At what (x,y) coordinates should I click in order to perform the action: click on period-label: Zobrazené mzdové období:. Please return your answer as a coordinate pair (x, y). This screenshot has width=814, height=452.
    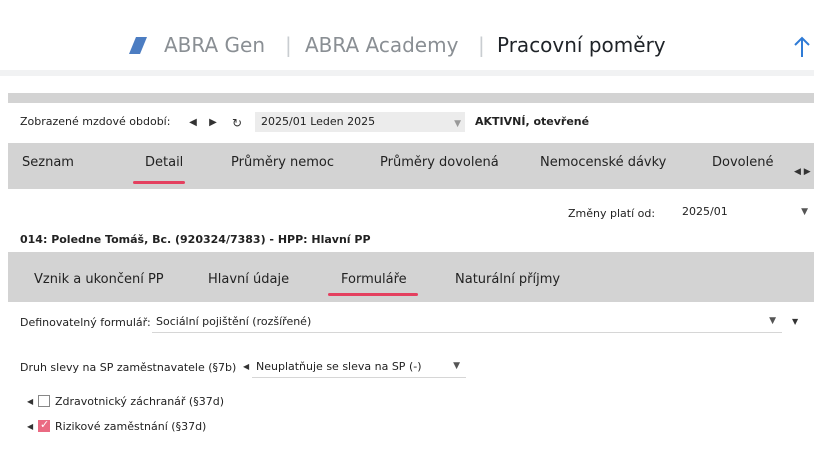
    Looking at the image, I should click on (95, 121).